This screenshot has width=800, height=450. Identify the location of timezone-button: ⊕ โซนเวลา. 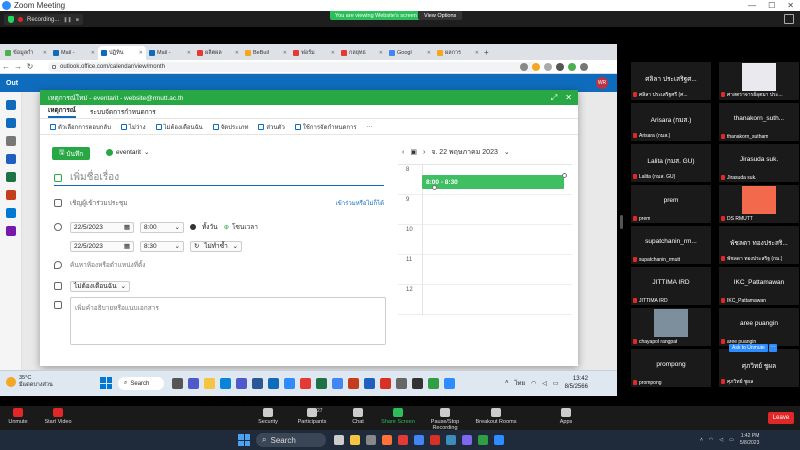
(241, 227).